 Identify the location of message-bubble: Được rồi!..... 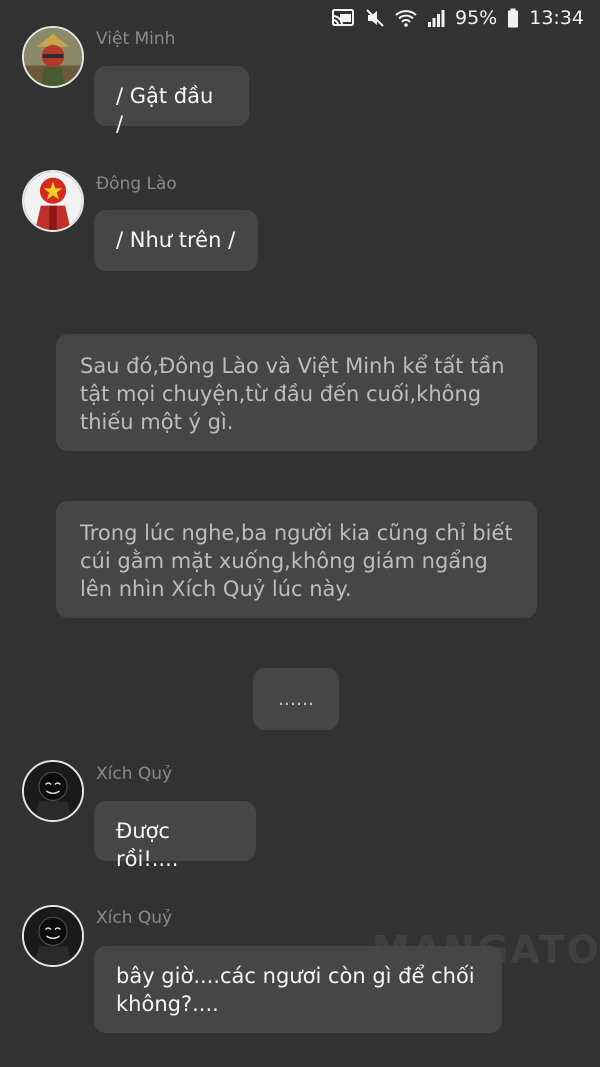
(175, 836).